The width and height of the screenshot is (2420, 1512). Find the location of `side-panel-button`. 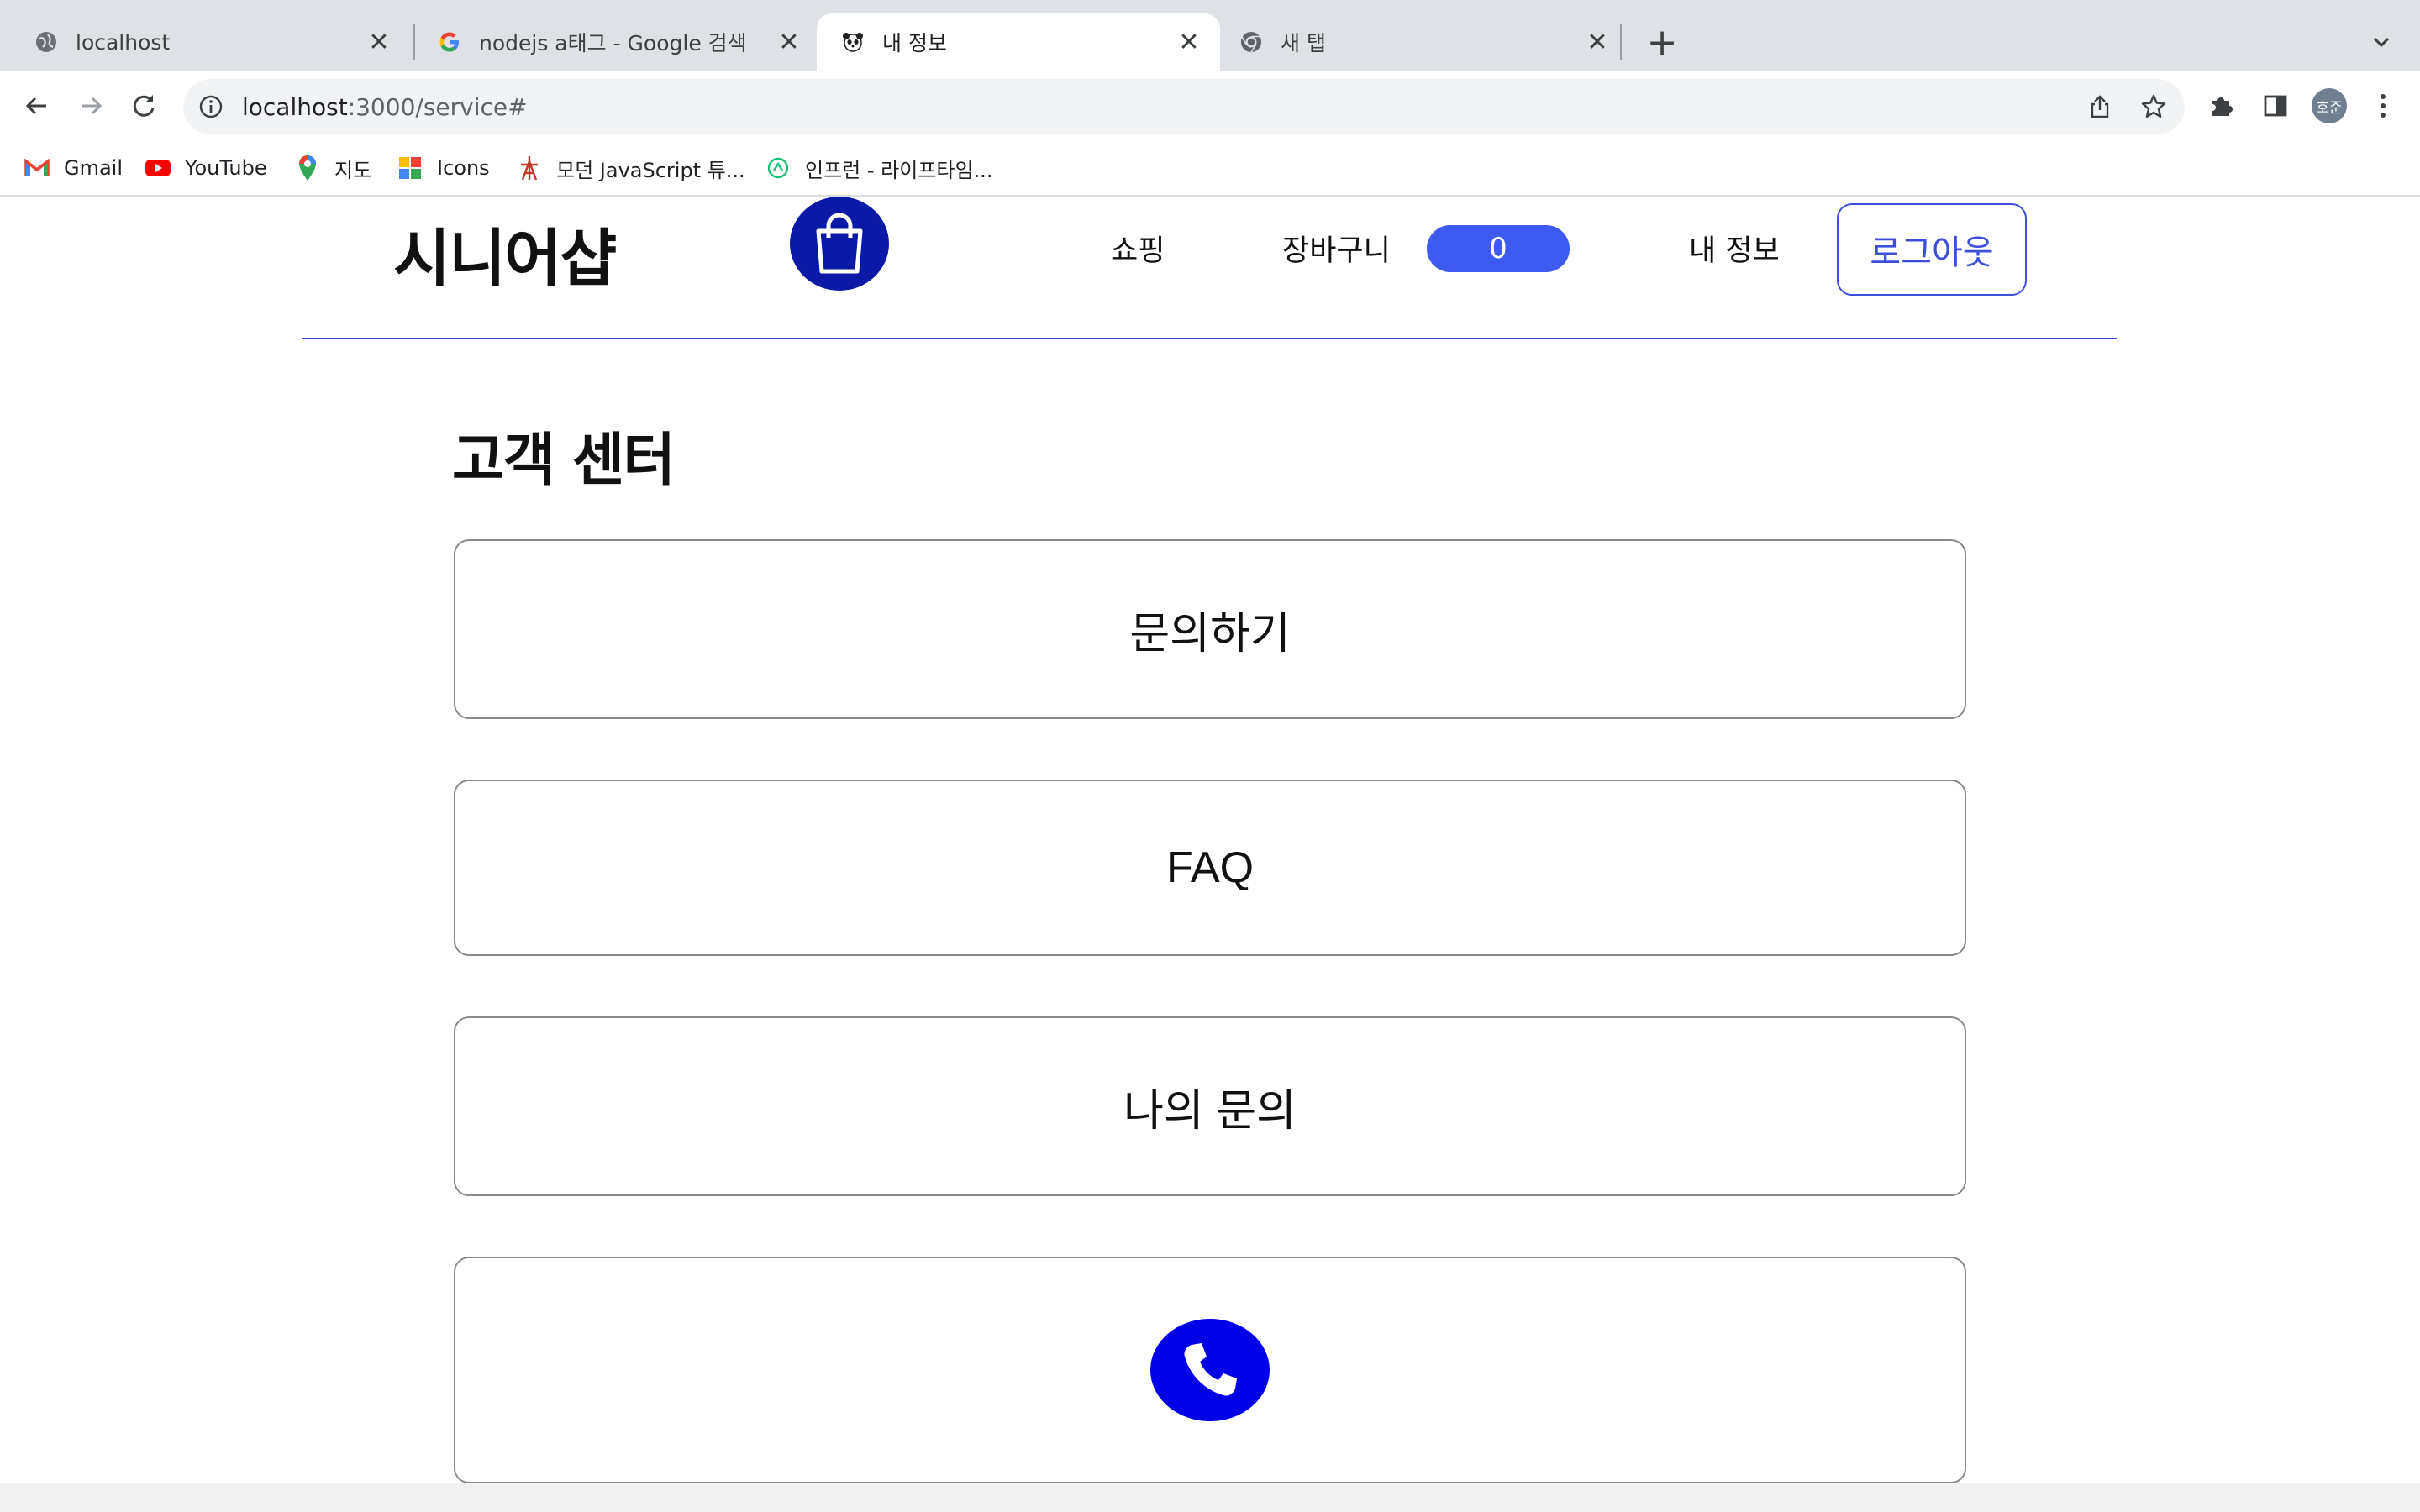

side-panel-button is located at coordinates (2275, 105).